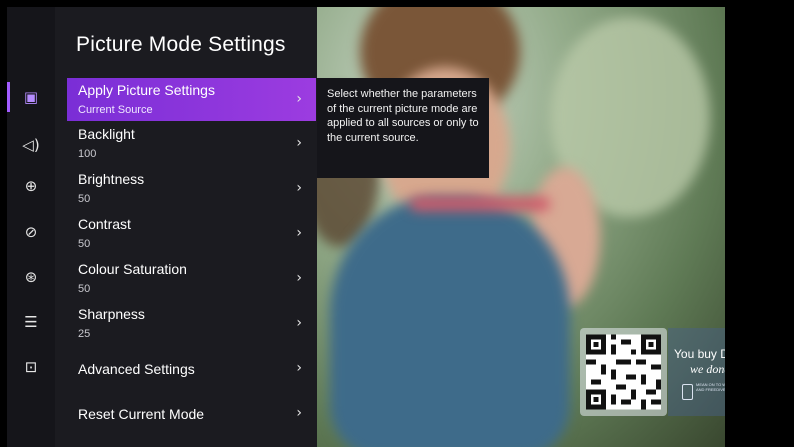 The height and width of the screenshot is (447, 794). I want to click on contrast-item: Contrast 50 ›, so click(191, 233).